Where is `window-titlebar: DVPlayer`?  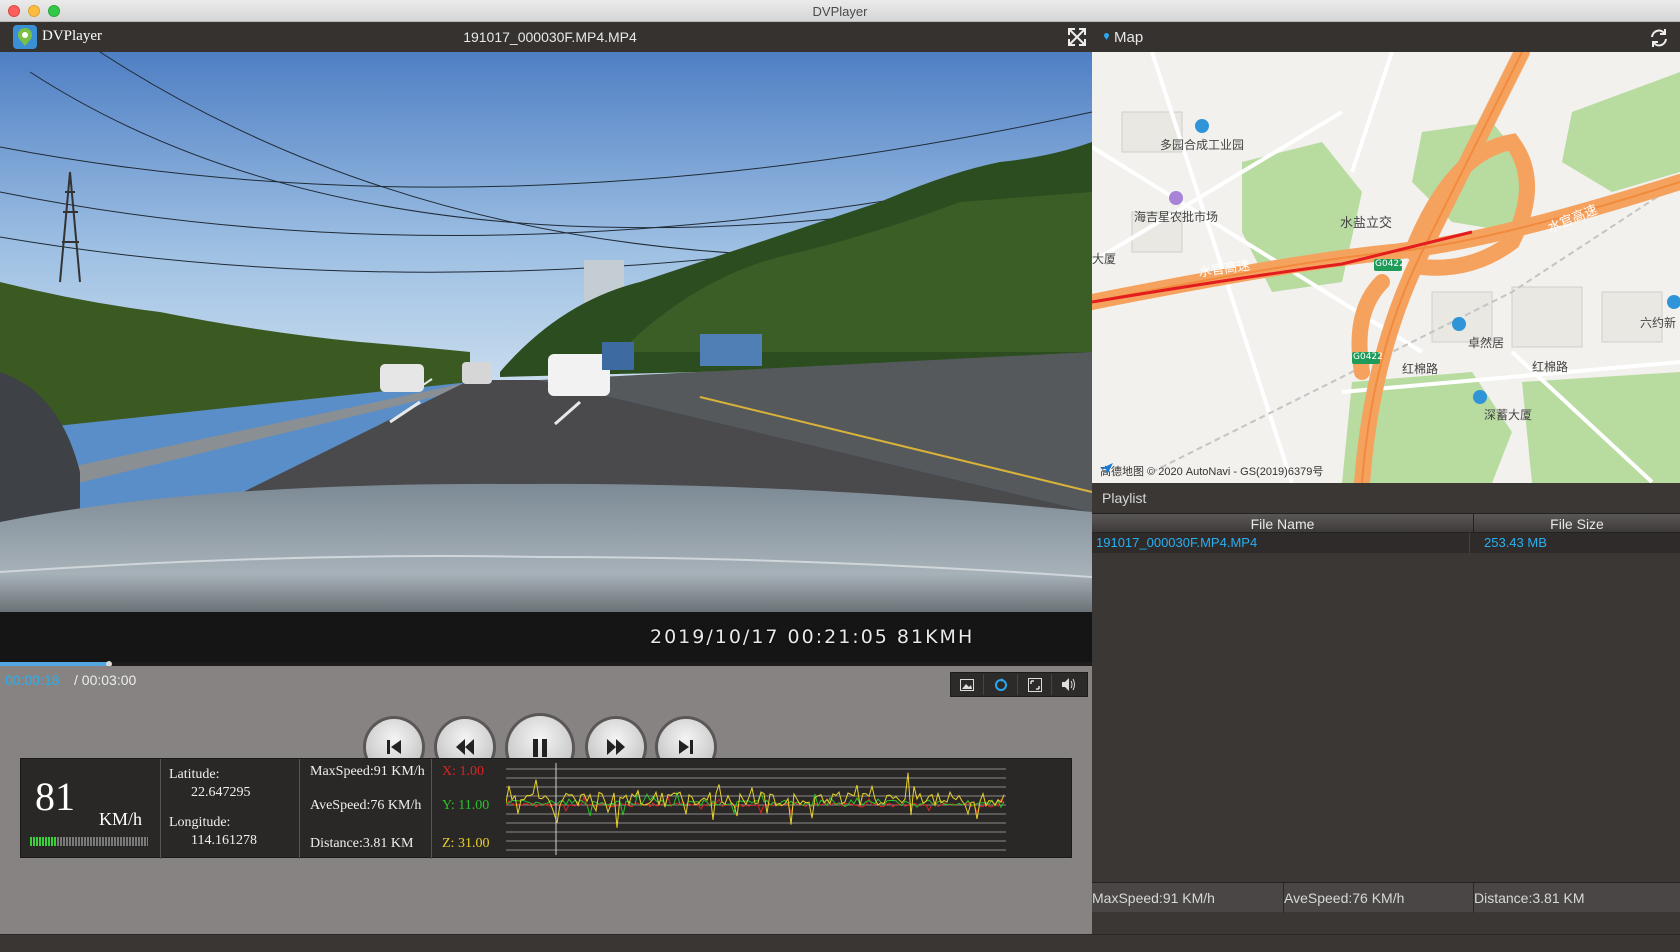
window-titlebar: DVPlayer is located at coordinates (840, 11).